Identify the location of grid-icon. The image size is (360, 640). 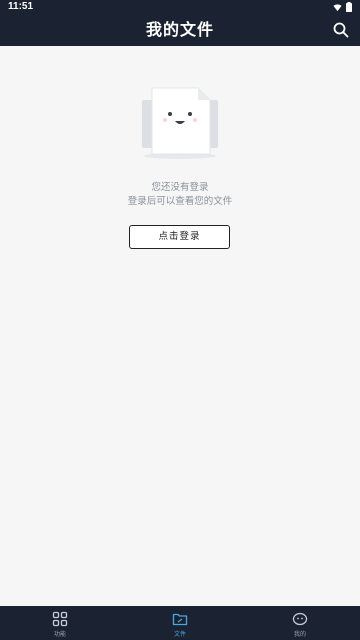
(60, 619).